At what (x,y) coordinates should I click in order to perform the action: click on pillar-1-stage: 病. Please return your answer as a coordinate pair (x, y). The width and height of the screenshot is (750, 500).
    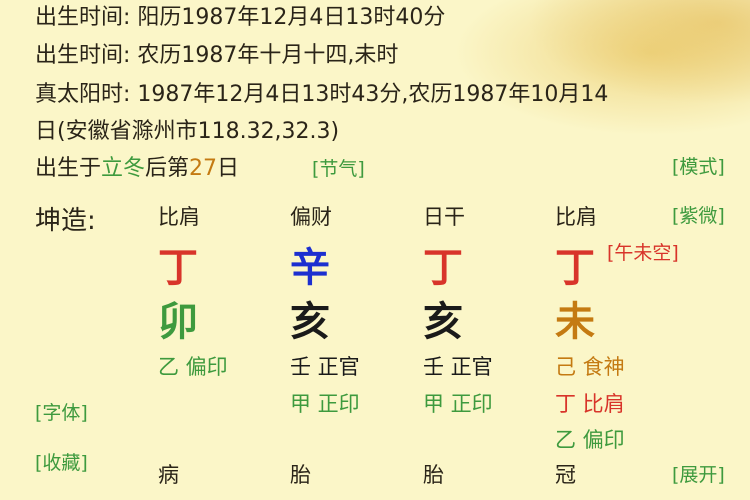
    Looking at the image, I should click on (168, 475).